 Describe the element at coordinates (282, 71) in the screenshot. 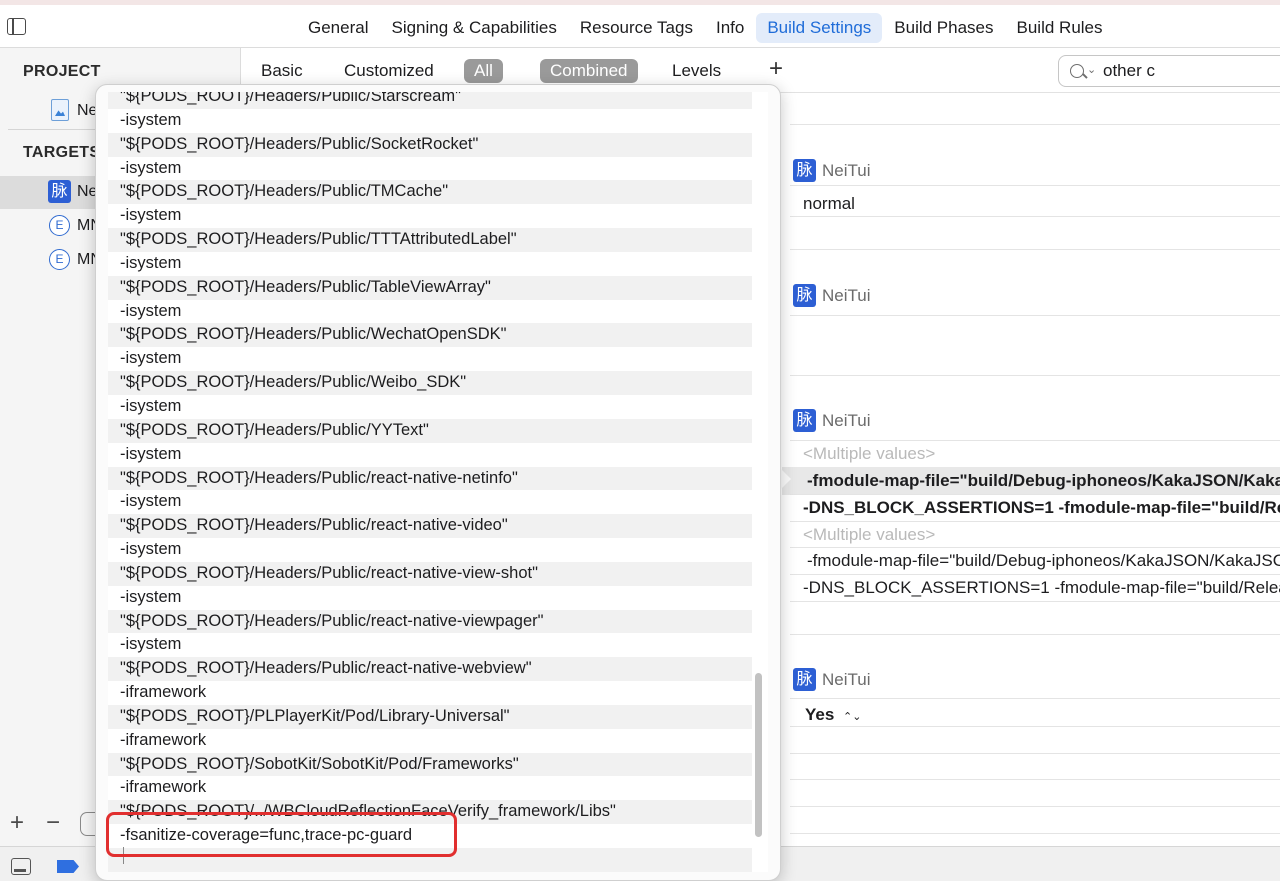

I see `filter-basic-button: Basic` at that location.